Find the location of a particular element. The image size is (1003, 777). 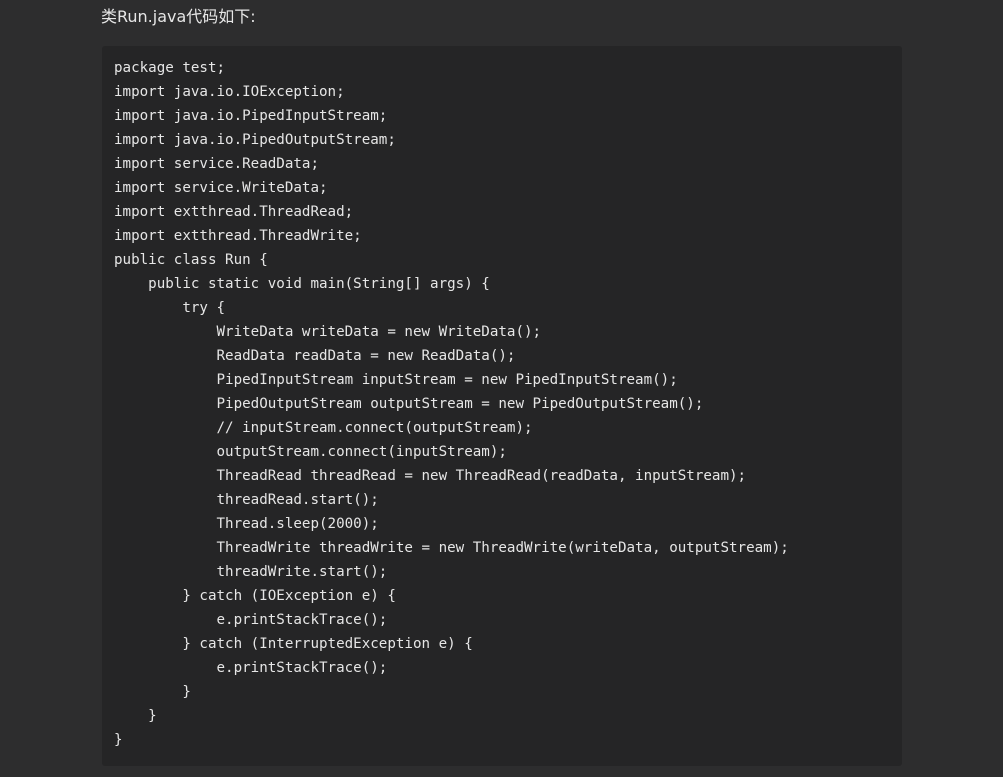

code-line: import extthread.ThreadWrite; is located at coordinates (238, 236).